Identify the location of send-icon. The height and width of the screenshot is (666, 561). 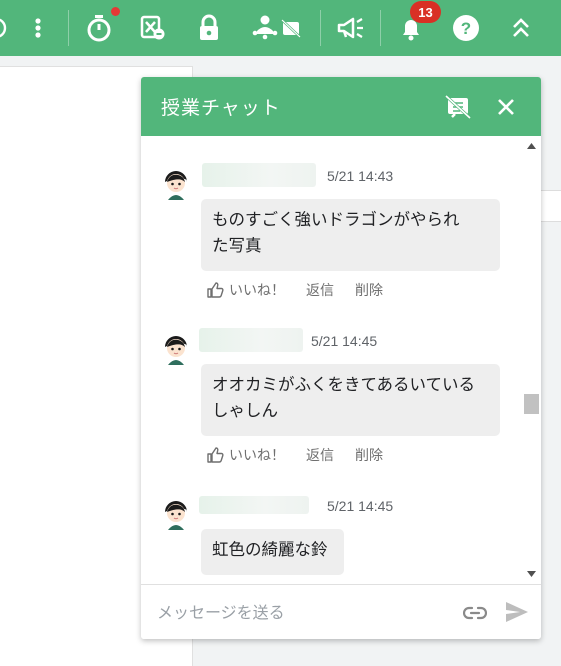
(517, 612).